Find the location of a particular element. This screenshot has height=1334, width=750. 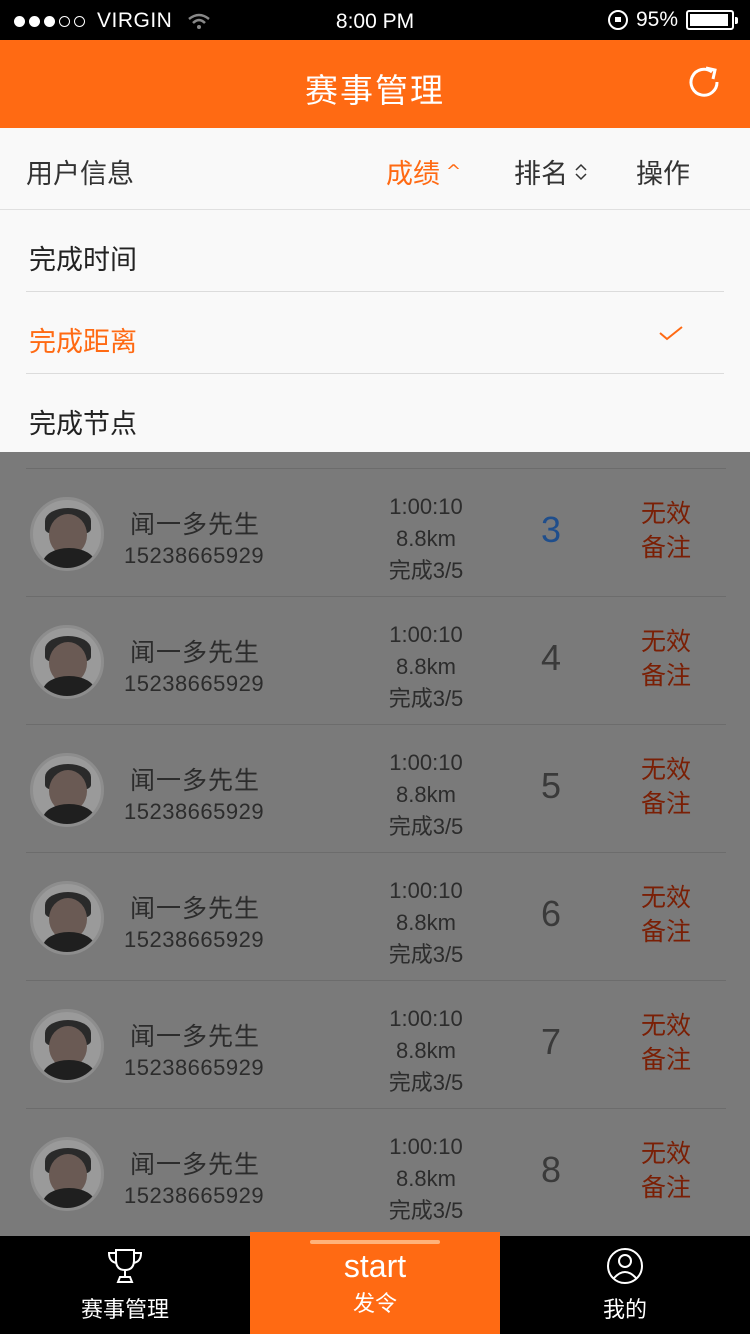

participant-rank: 4 is located at coordinates (551, 657).